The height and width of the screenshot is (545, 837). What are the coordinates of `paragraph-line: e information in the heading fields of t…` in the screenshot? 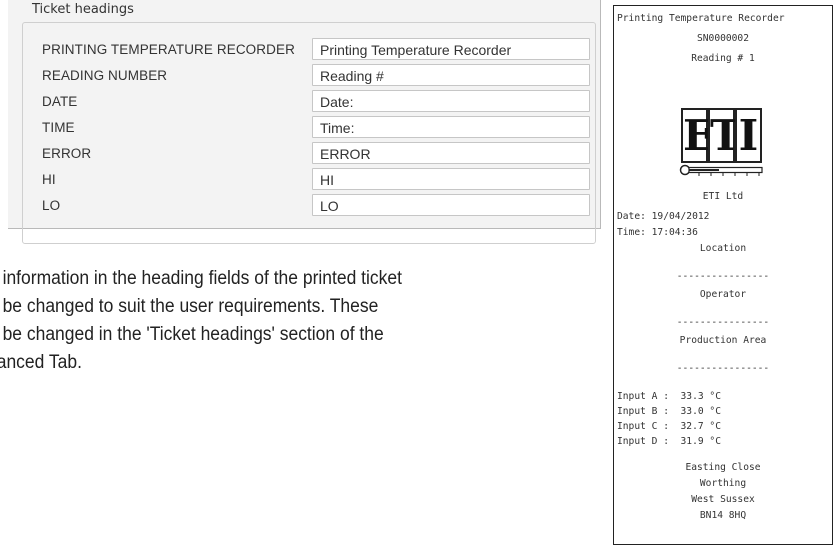 It's located at (201, 278).